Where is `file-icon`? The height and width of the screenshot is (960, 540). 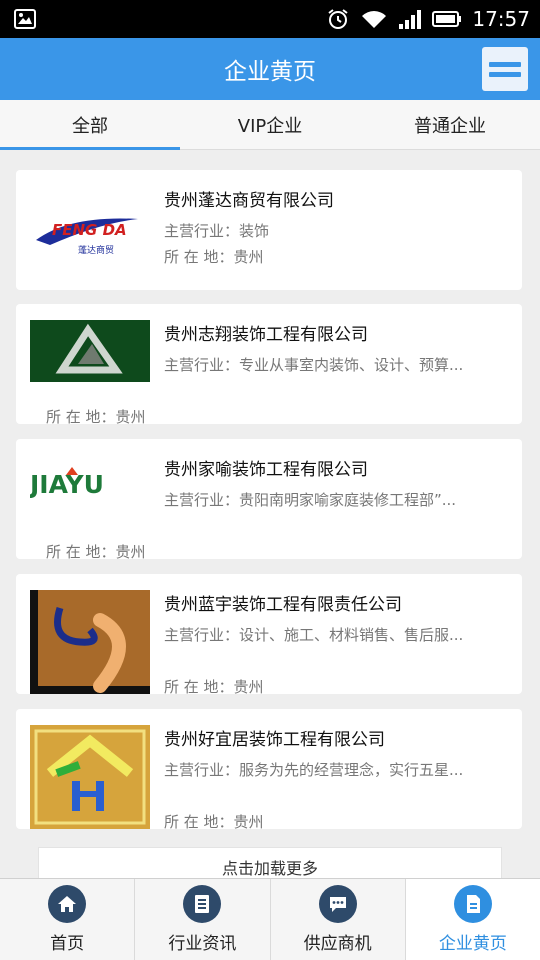
file-icon is located at coordinates (472, 904).